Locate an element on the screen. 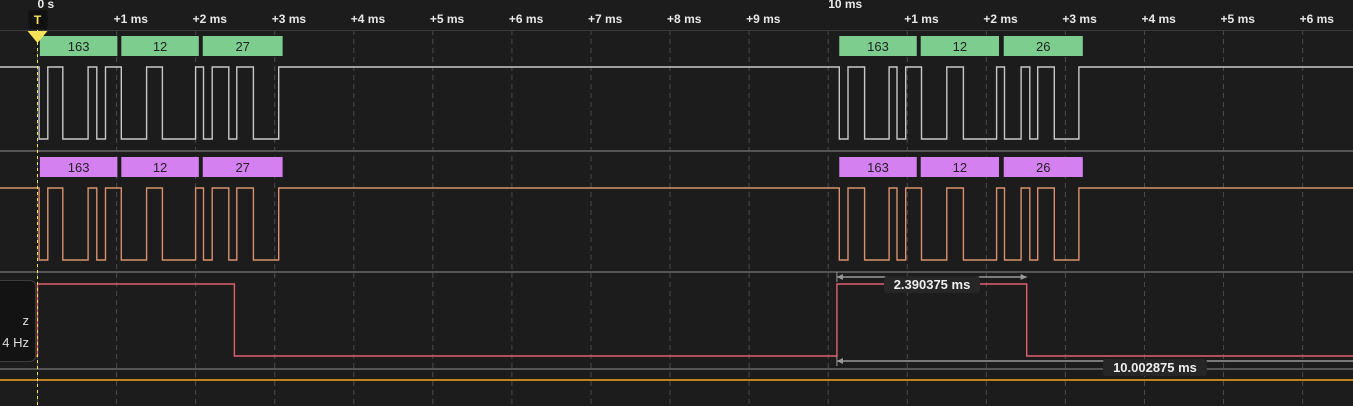 This screenshot has width=1353, height=406. time-tick-label: +9 ms is located at coordinates (763, 19).